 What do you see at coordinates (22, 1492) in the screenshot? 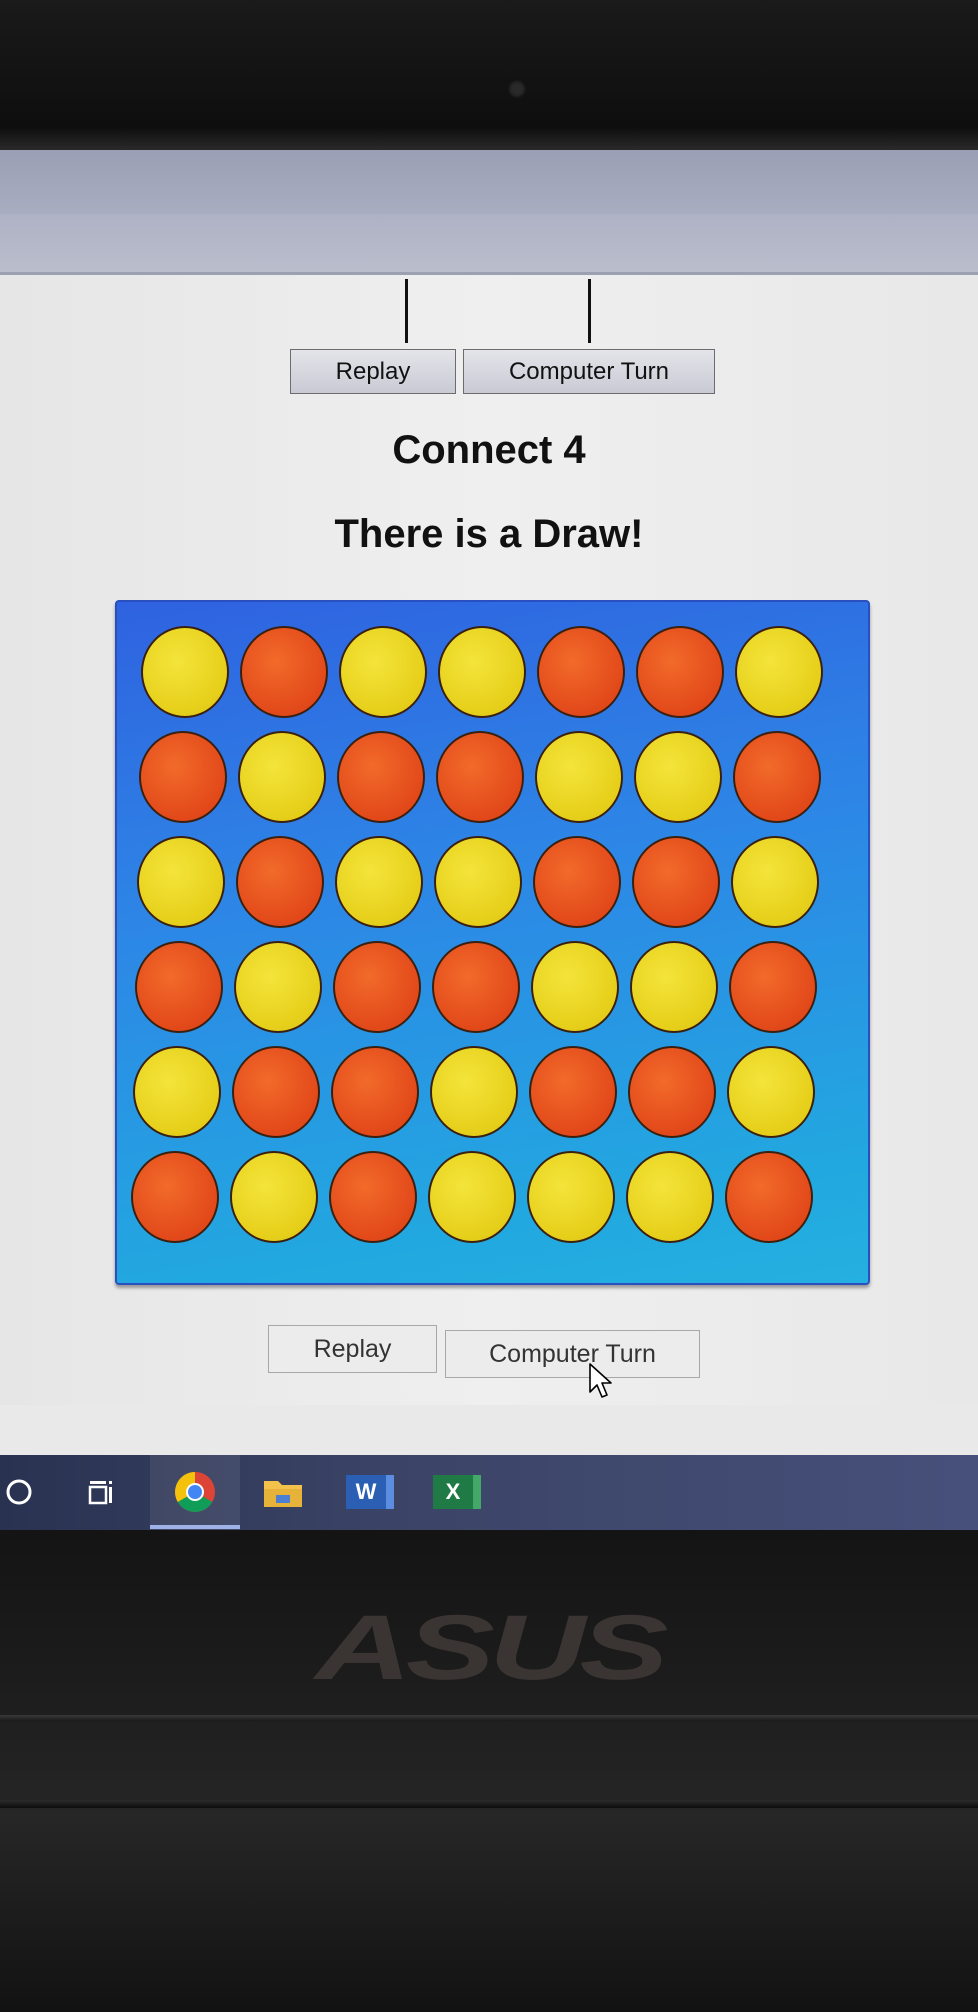
I see `cortana-icon` at bounding box center [22, 1492].